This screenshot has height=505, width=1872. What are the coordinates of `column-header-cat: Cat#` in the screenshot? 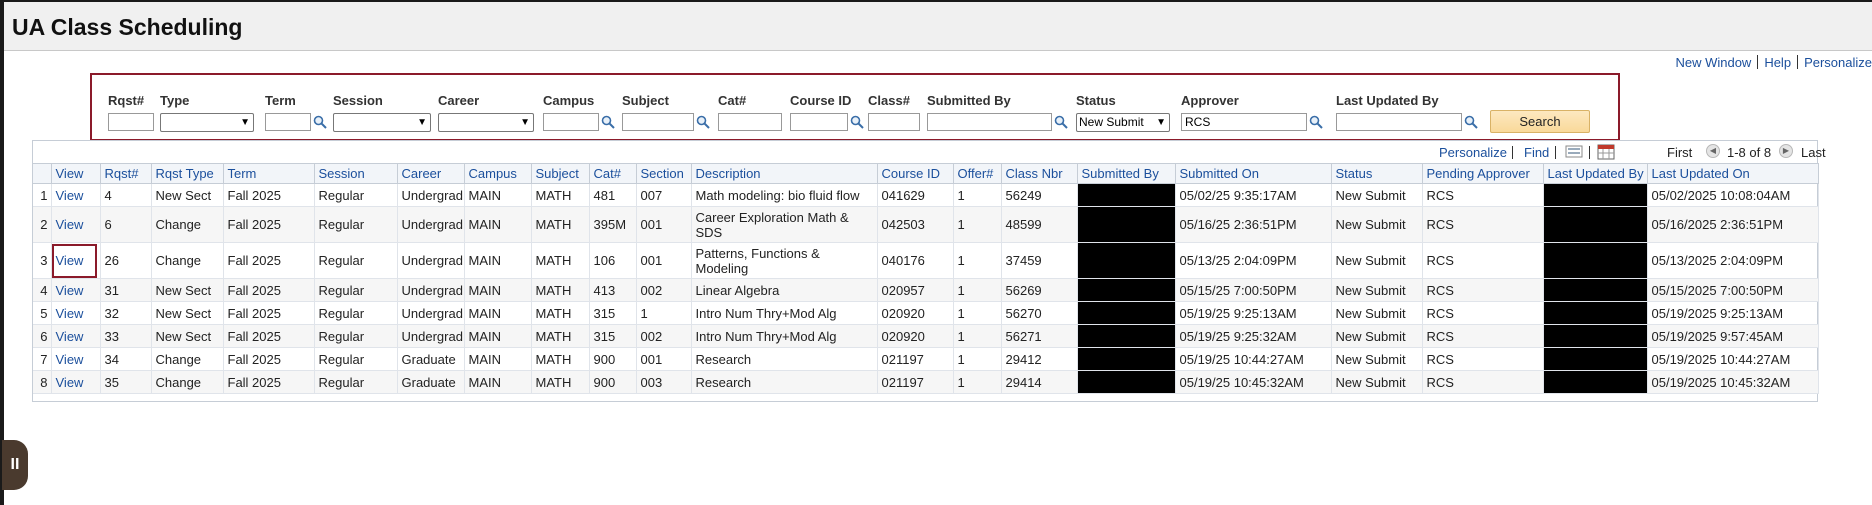 It's located at (613, 173).